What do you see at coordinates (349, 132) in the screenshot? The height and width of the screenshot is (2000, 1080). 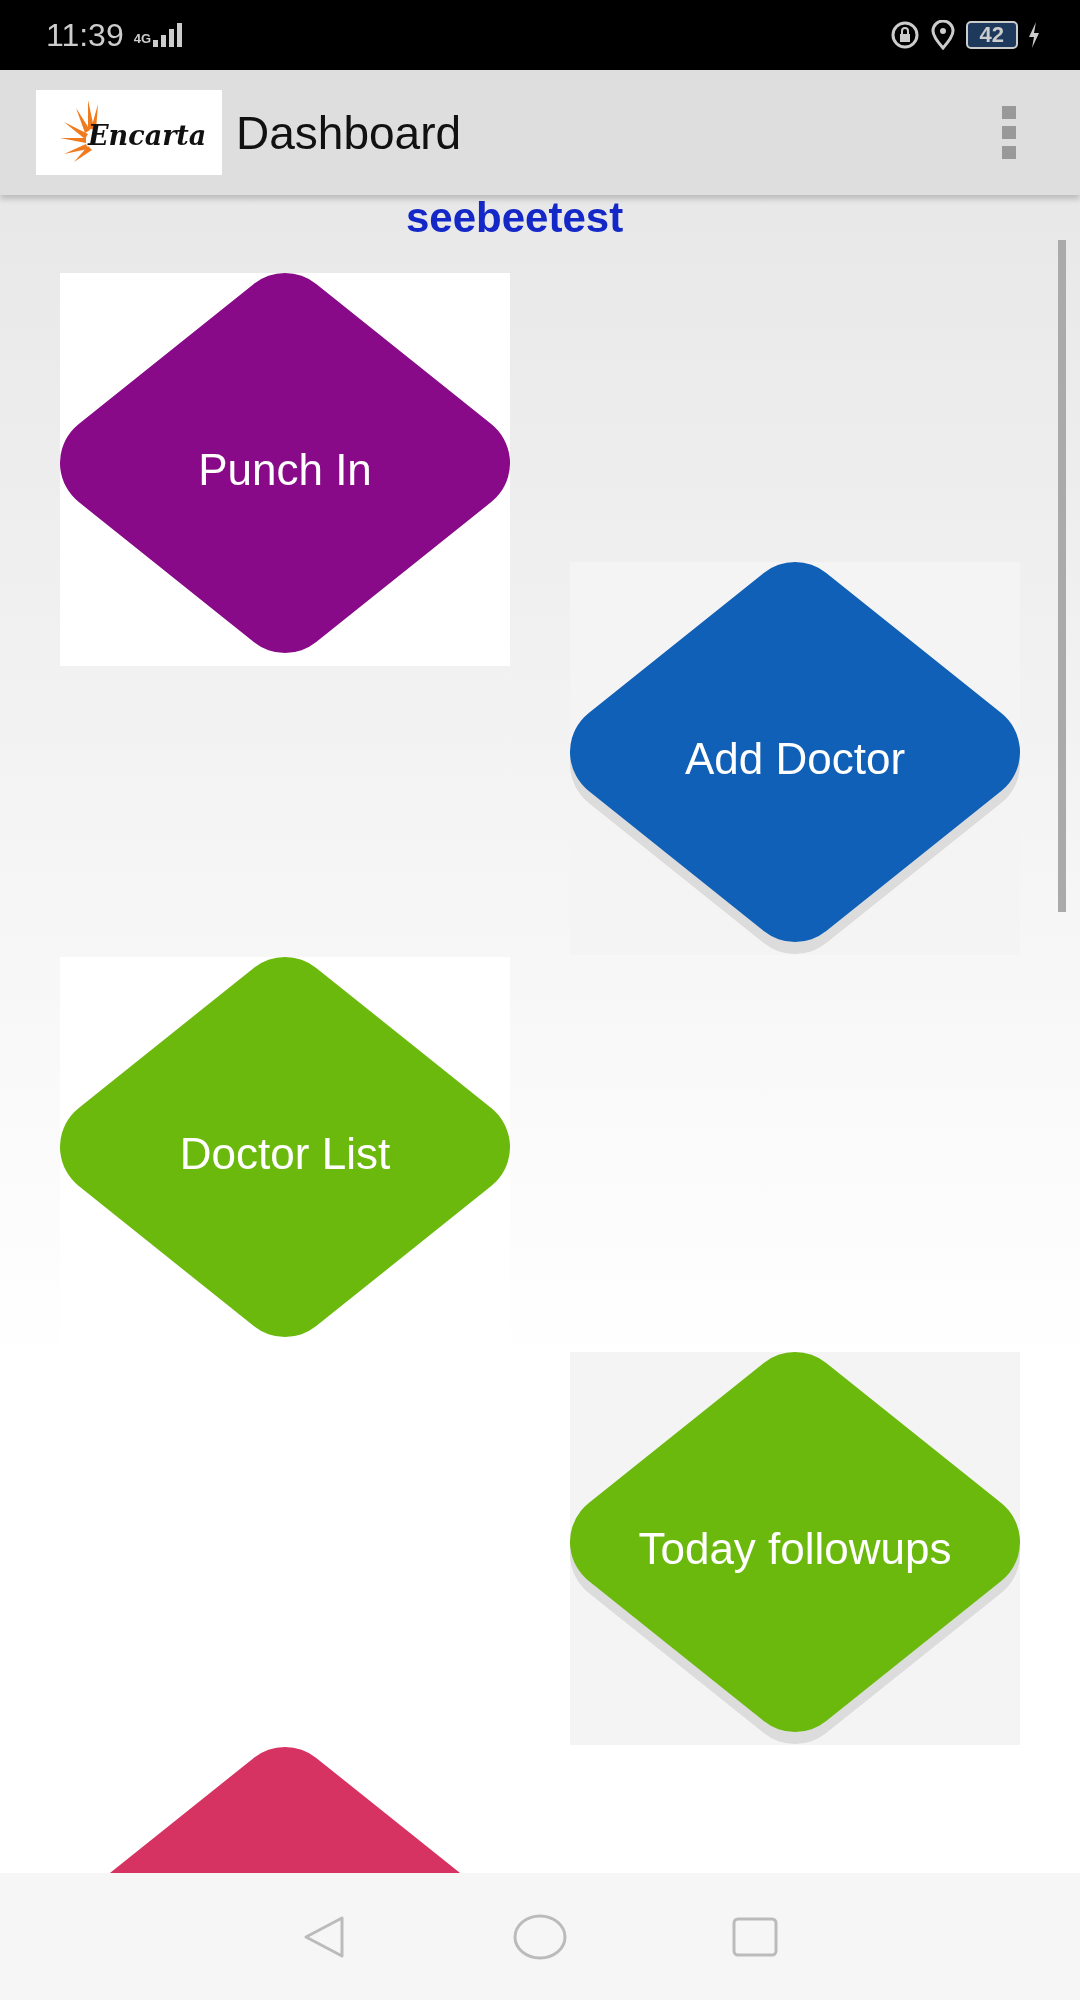 I see `screen-title: Dashboard` at bounding box center [349, 132].